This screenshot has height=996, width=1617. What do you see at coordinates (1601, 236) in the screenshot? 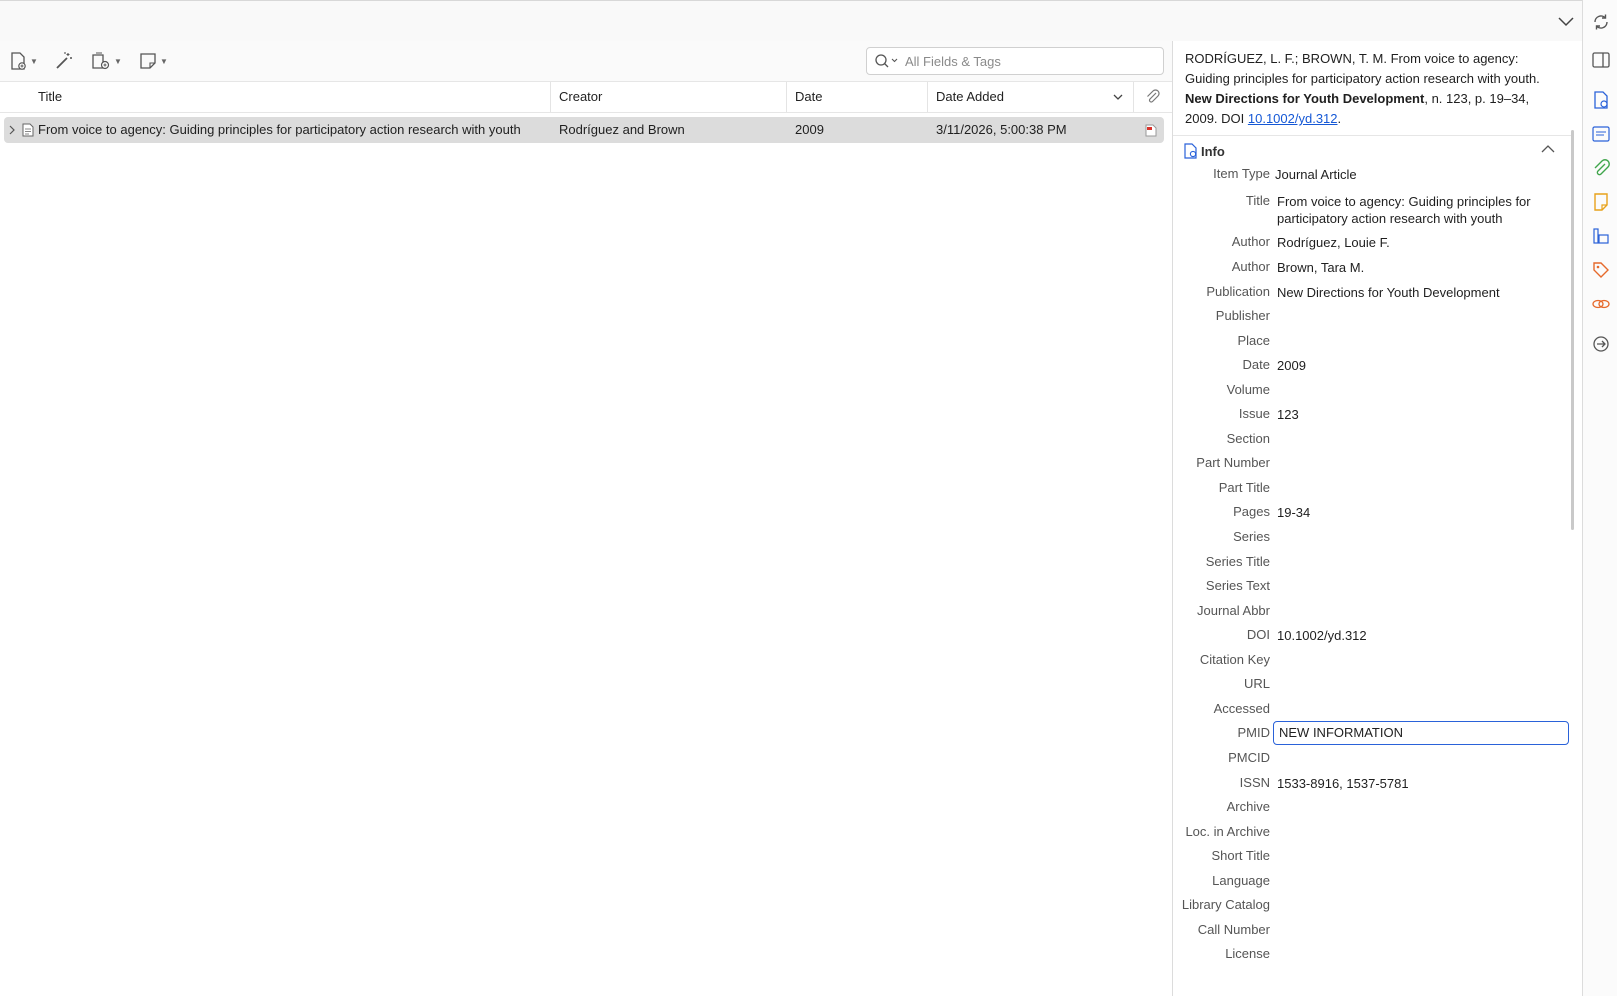
I see `libraries-collections-icon` at bounding box center [1601, 236].